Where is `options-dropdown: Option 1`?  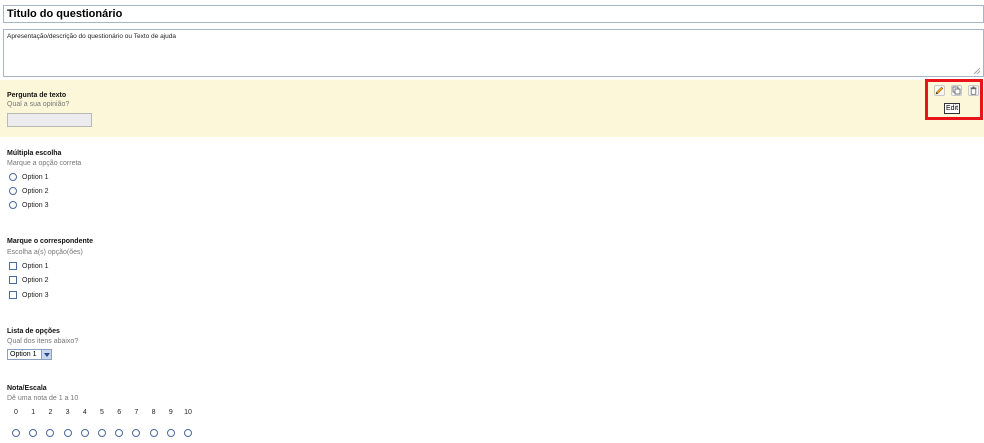
options-dropdown: Option 1 is located at coordinates (29, 354).